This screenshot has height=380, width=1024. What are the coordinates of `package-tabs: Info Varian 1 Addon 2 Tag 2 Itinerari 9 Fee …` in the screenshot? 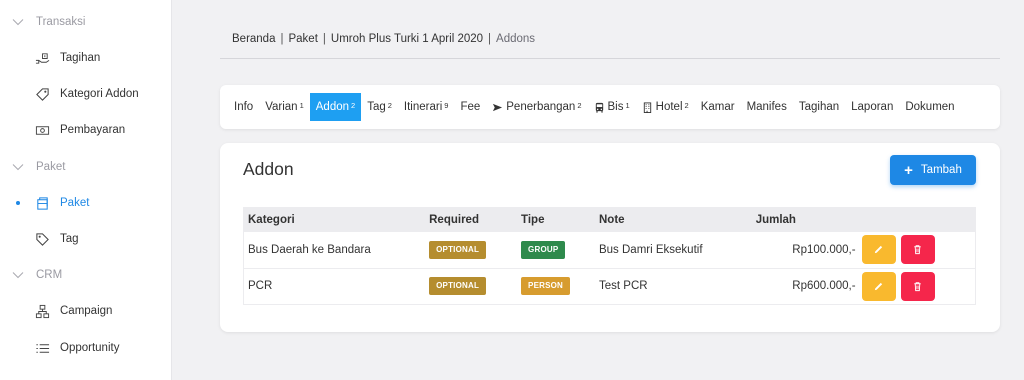 It's located at (610, 107).